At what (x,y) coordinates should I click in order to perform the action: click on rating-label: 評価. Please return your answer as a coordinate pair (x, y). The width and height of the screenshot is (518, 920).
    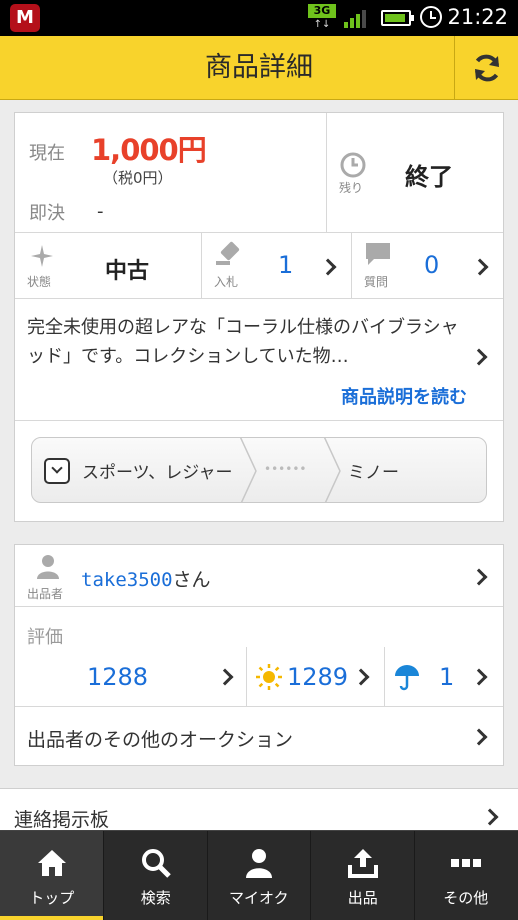
    Looking at the image, I should click on (45, 637).